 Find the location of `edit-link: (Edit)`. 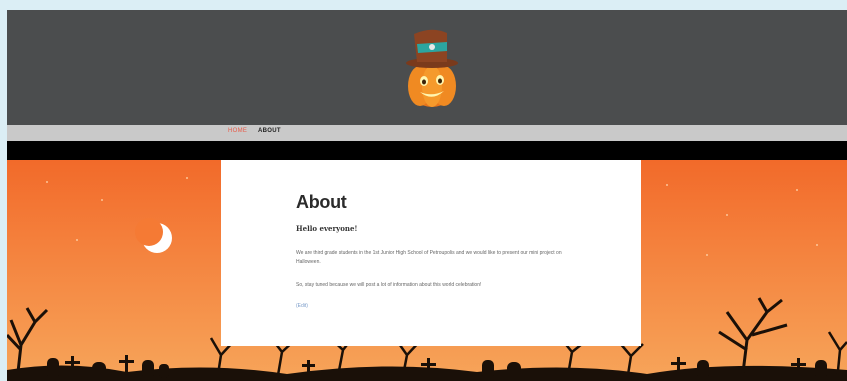

edit-link: (Edit) is located at coordinates (302, 306).